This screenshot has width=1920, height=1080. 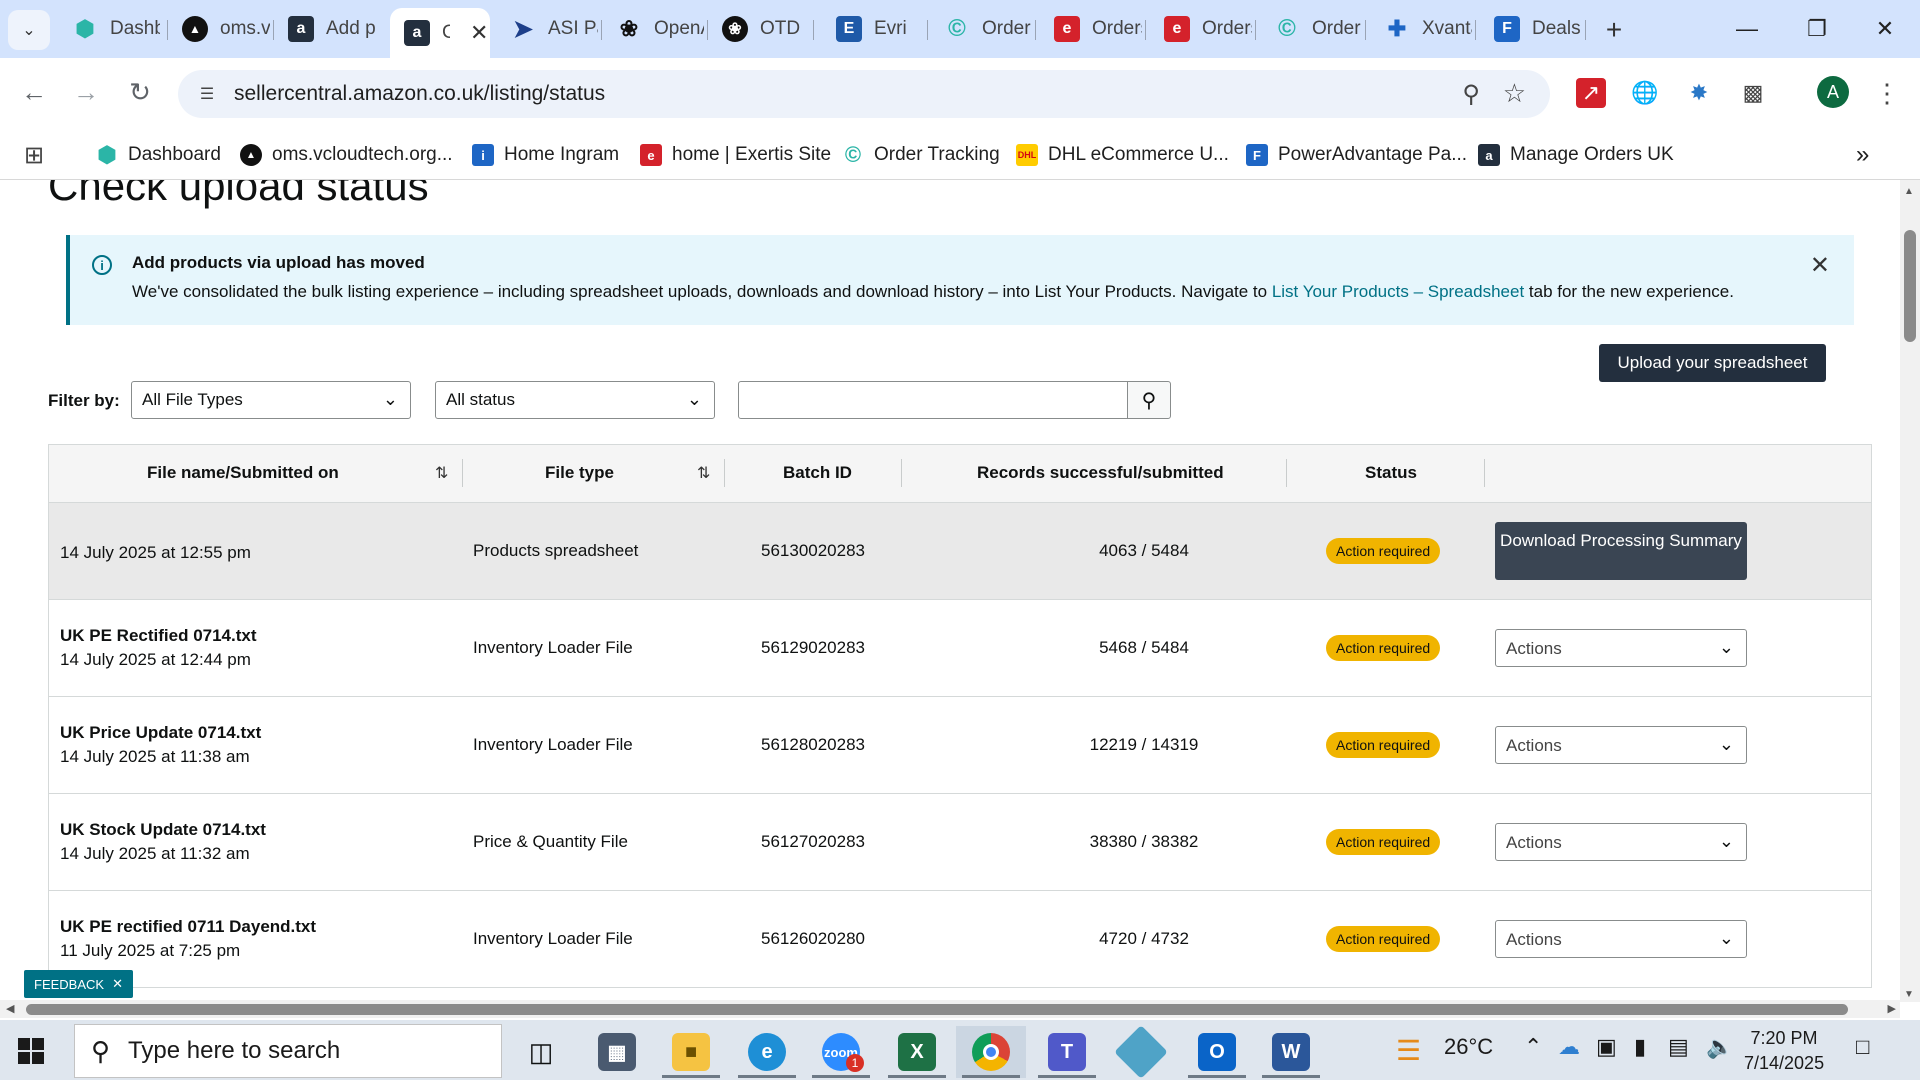 What do you see at coordinates (921, 155) in the screenshot?
I see `bookmark-order-tracking: © Order Tracking` at bounding box center [921, 155].